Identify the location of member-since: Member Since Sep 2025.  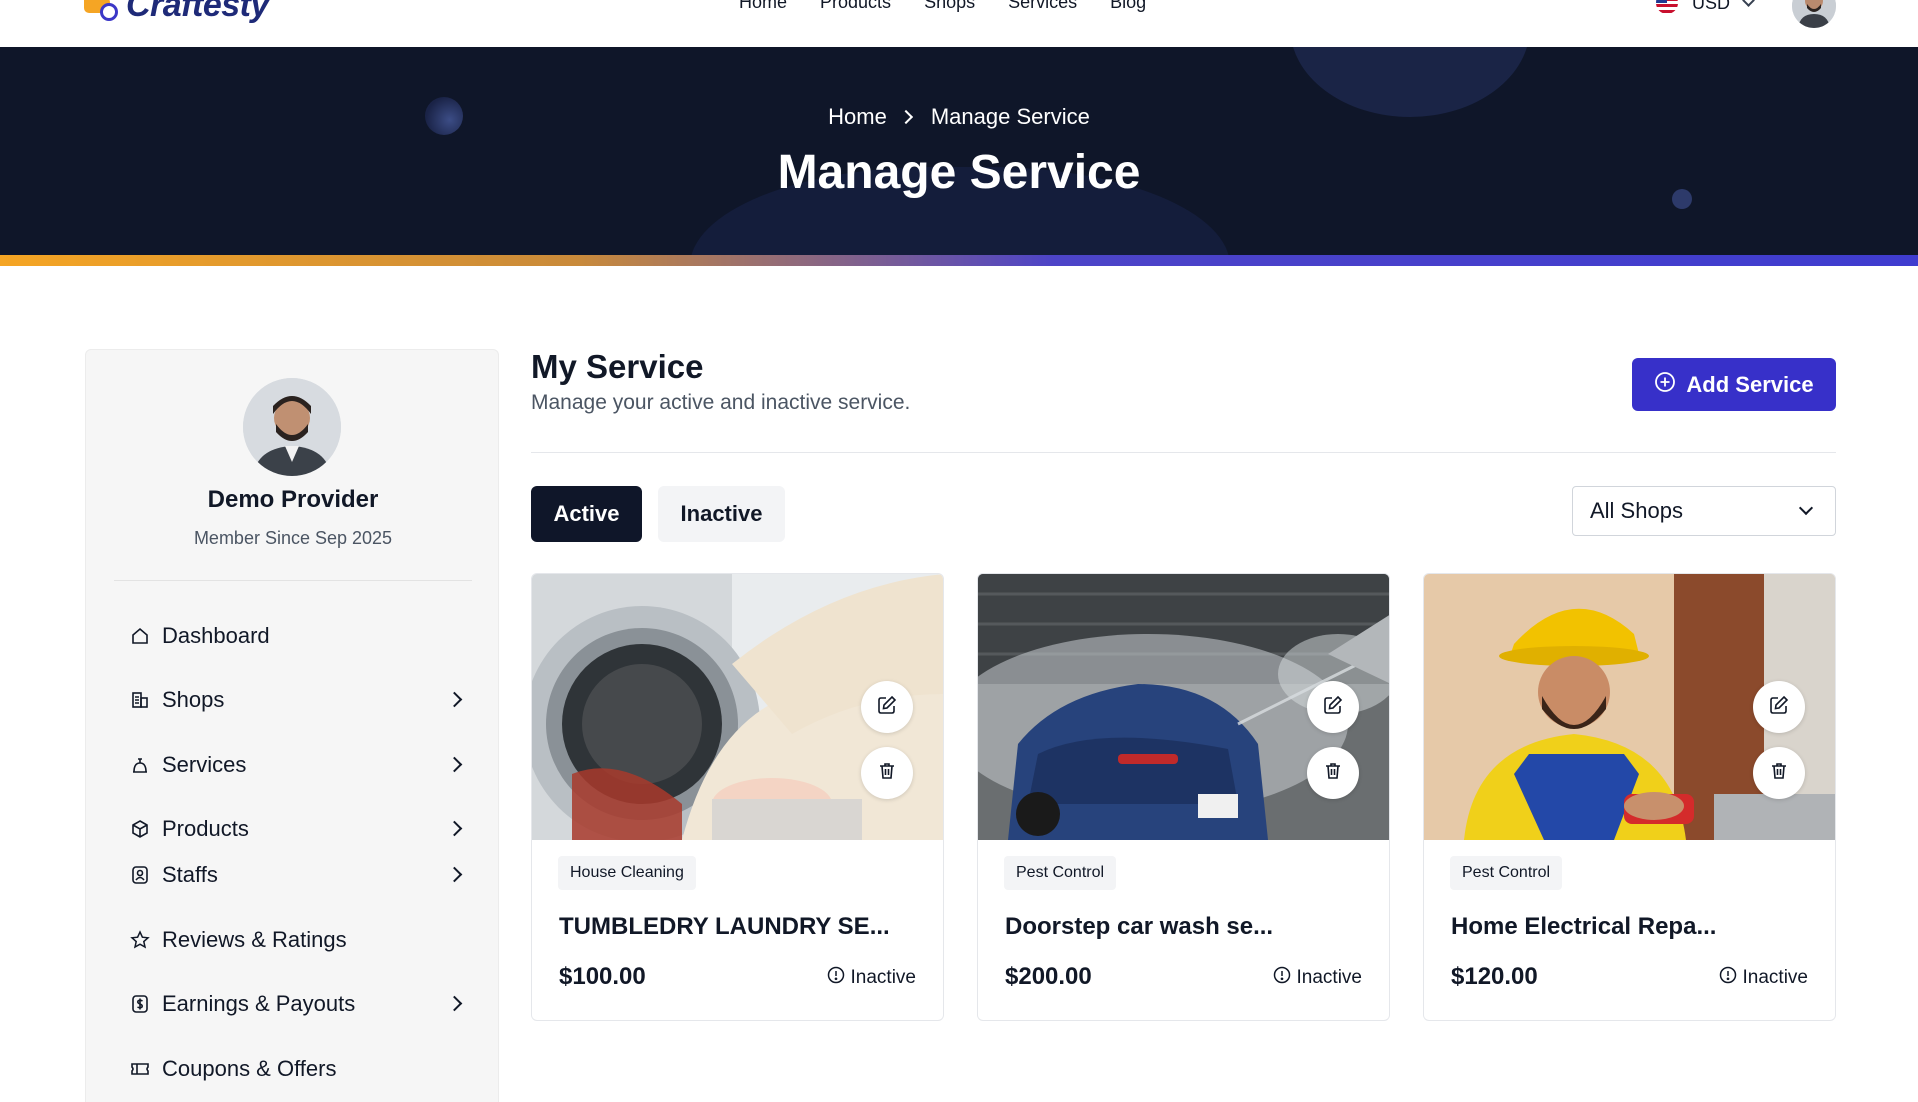
(293, 538).